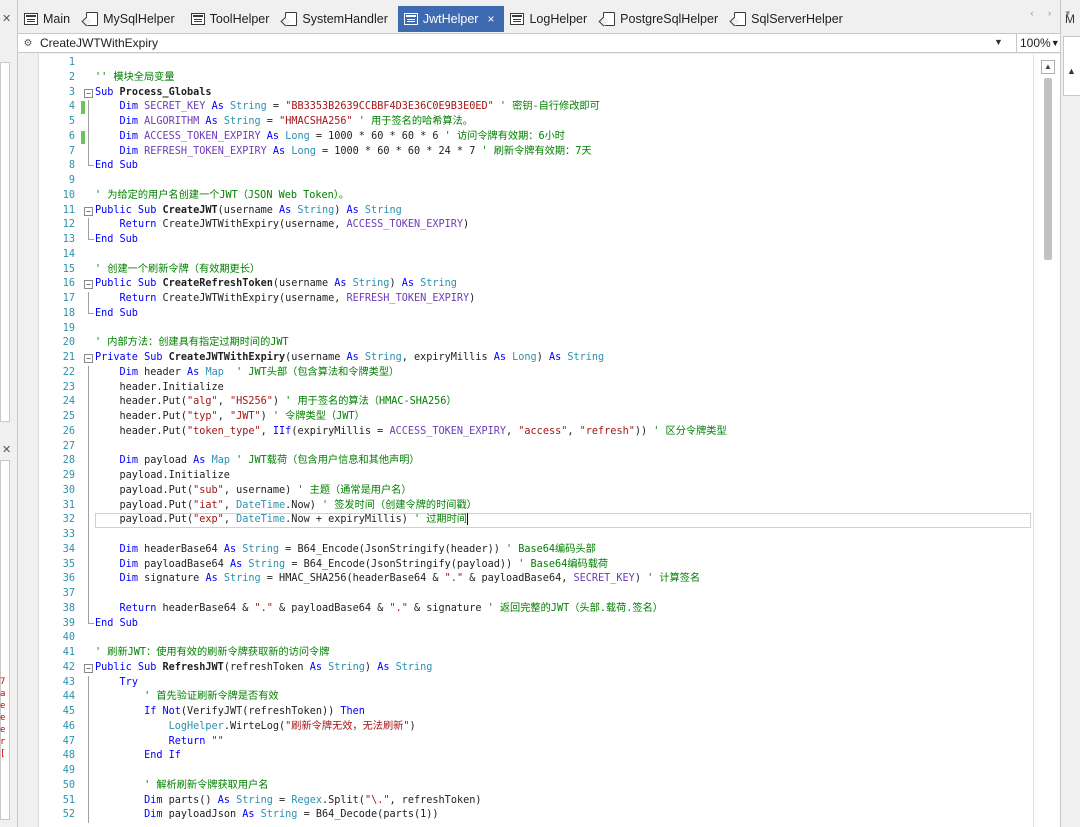 Image resolution: width=1080 pixels, height=827 pixels. What do you see at coordinates (1048, 67) in the screenshot?
I see `scroll-up-icon: ▲` at bounding box center [1048, 67].